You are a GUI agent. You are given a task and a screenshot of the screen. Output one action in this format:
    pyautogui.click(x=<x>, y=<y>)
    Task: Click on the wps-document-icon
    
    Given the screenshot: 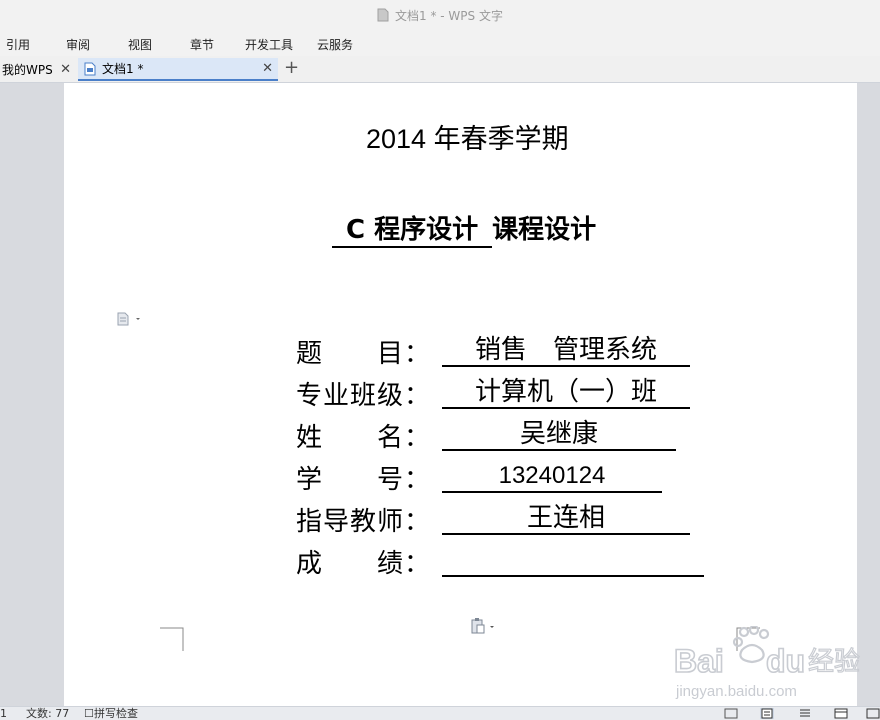 What is the action you would take?
    pyautogui.click(x=90, y=68)
    